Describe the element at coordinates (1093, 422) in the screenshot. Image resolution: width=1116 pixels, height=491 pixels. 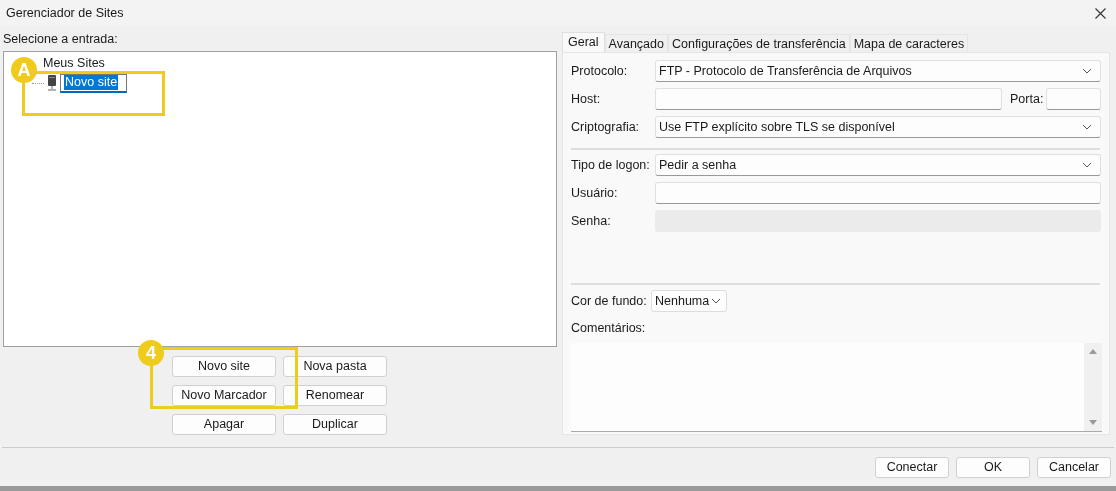
I see `scroll-down-icon` at that location.